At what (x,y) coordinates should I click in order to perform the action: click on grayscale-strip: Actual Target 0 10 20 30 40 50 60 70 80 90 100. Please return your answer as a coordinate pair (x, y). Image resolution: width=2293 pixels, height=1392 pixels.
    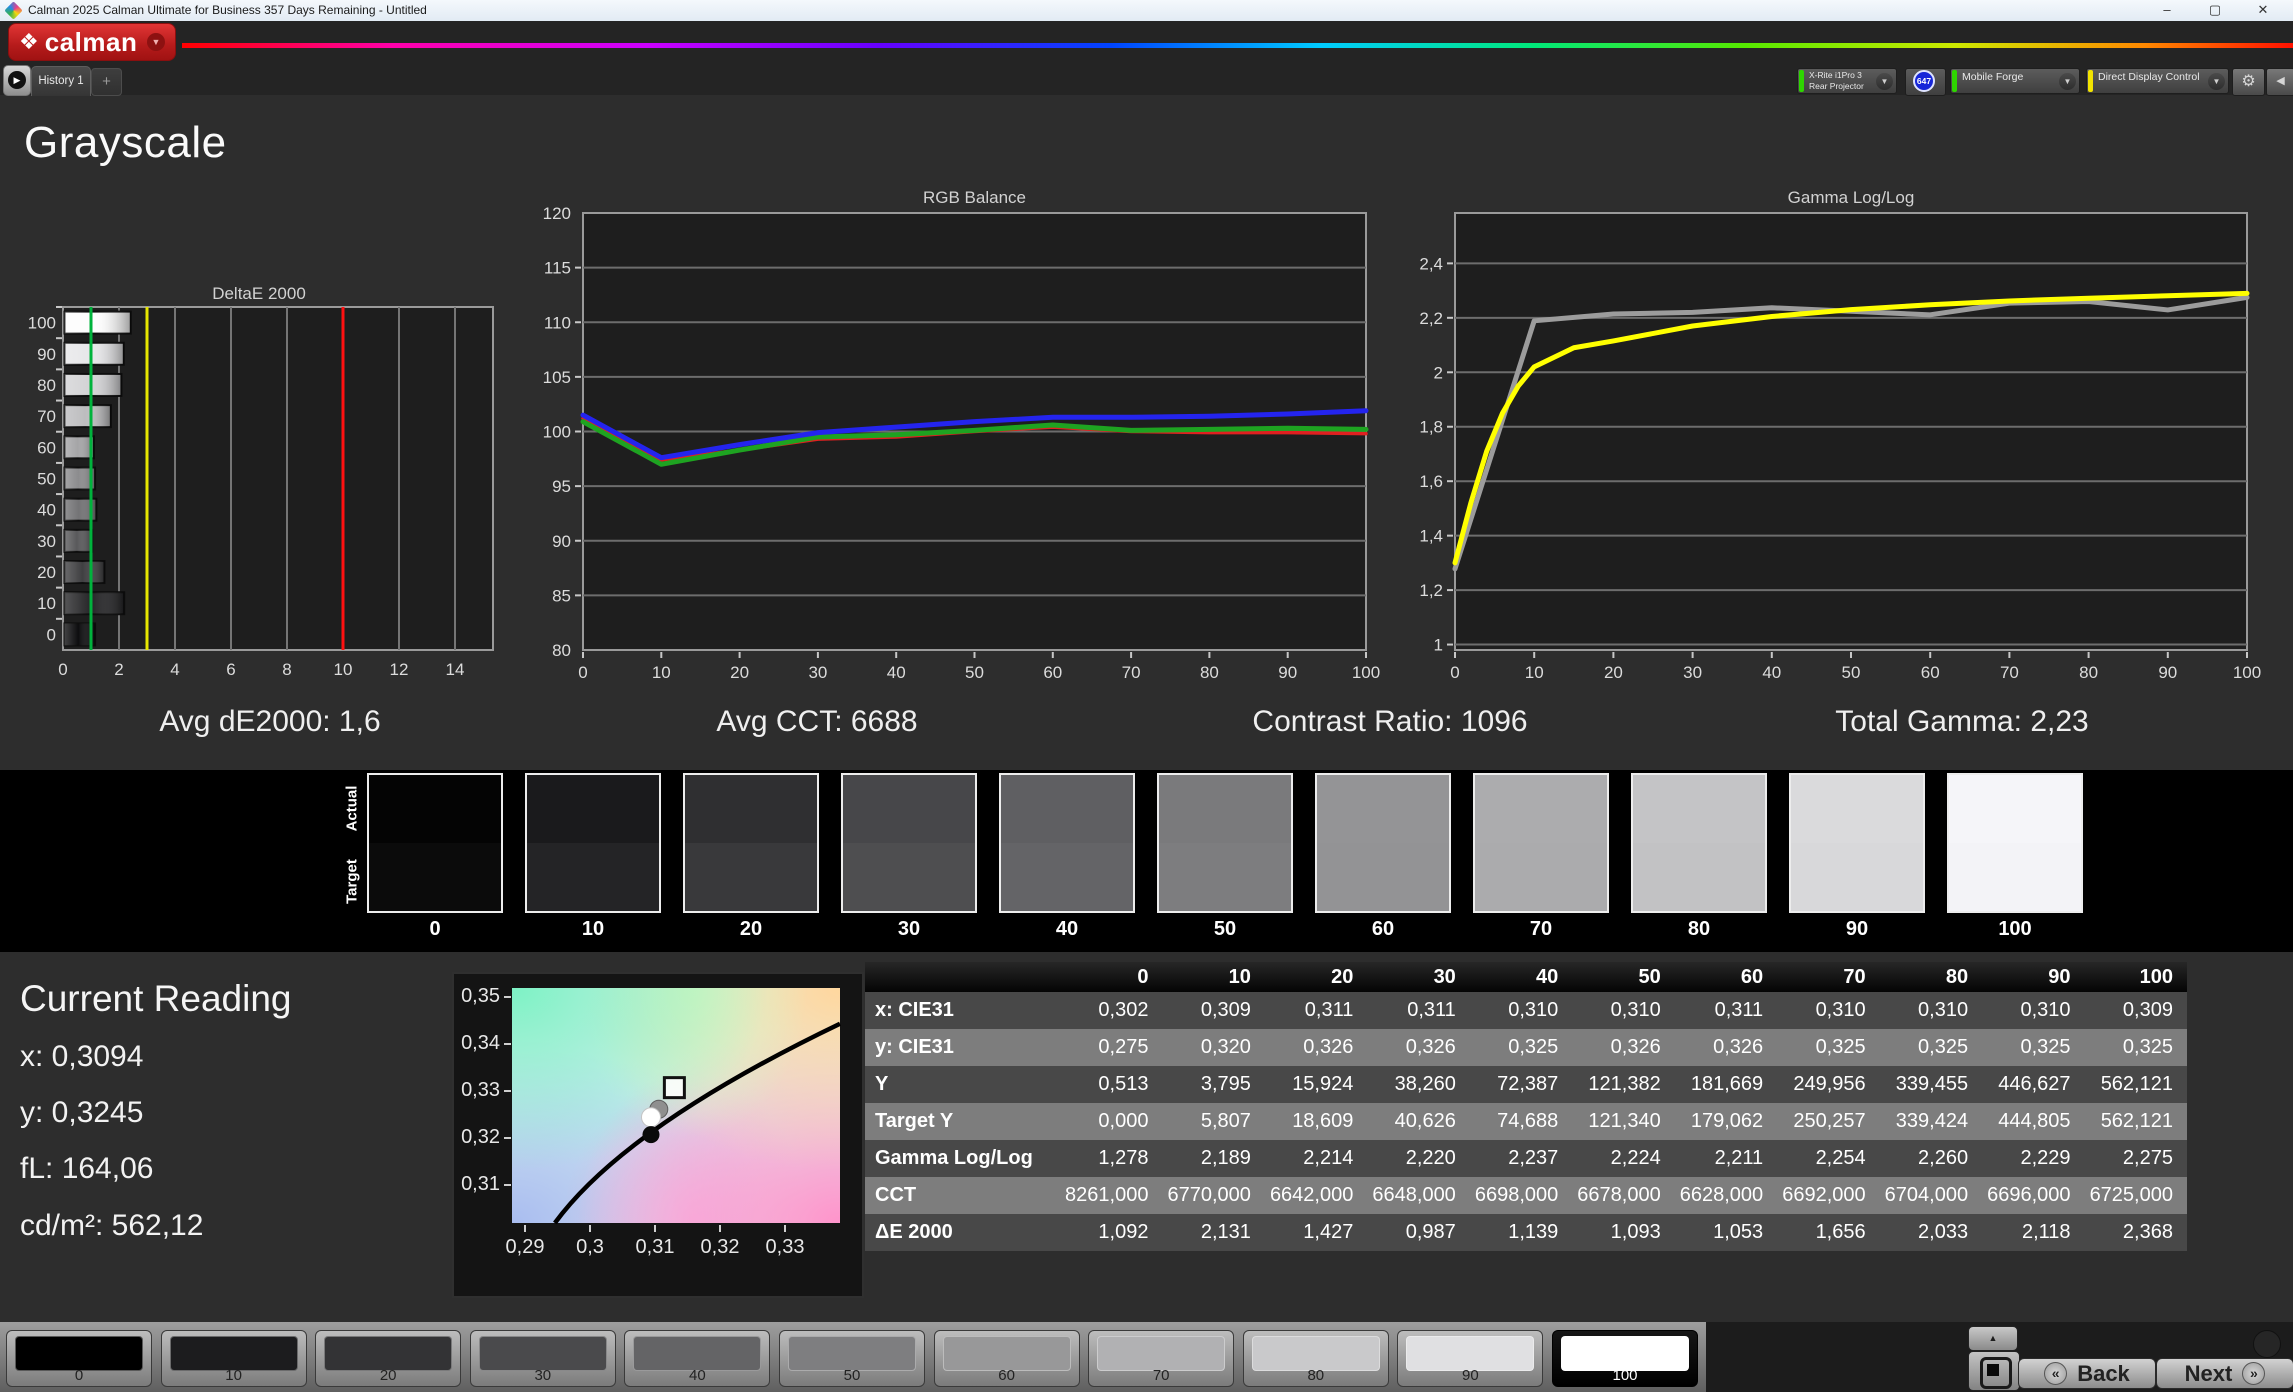
    Looking at the image, I should click on (1146, 861).